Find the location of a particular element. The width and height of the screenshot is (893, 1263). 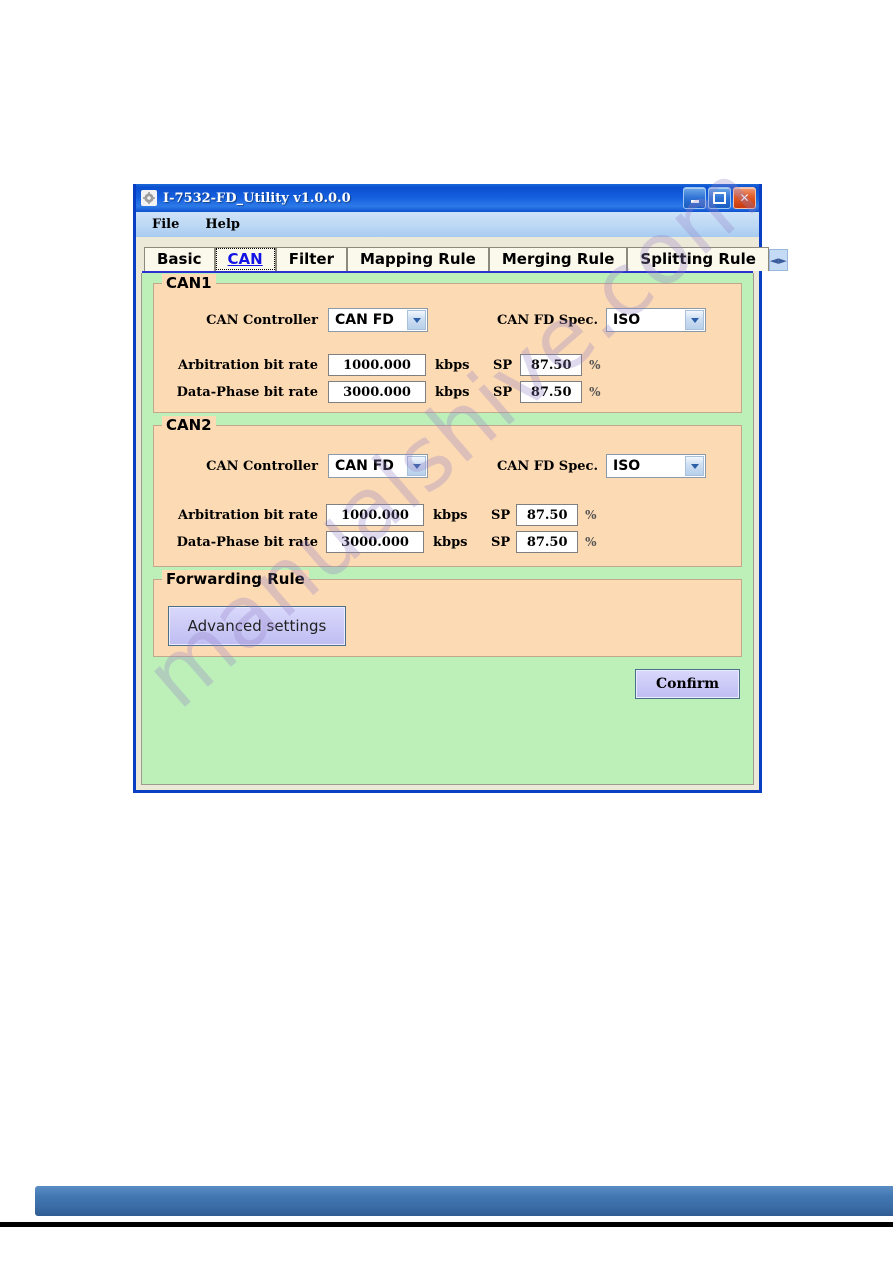

can1-controller-label: CAN Controller is located at coordinates (262, 320).